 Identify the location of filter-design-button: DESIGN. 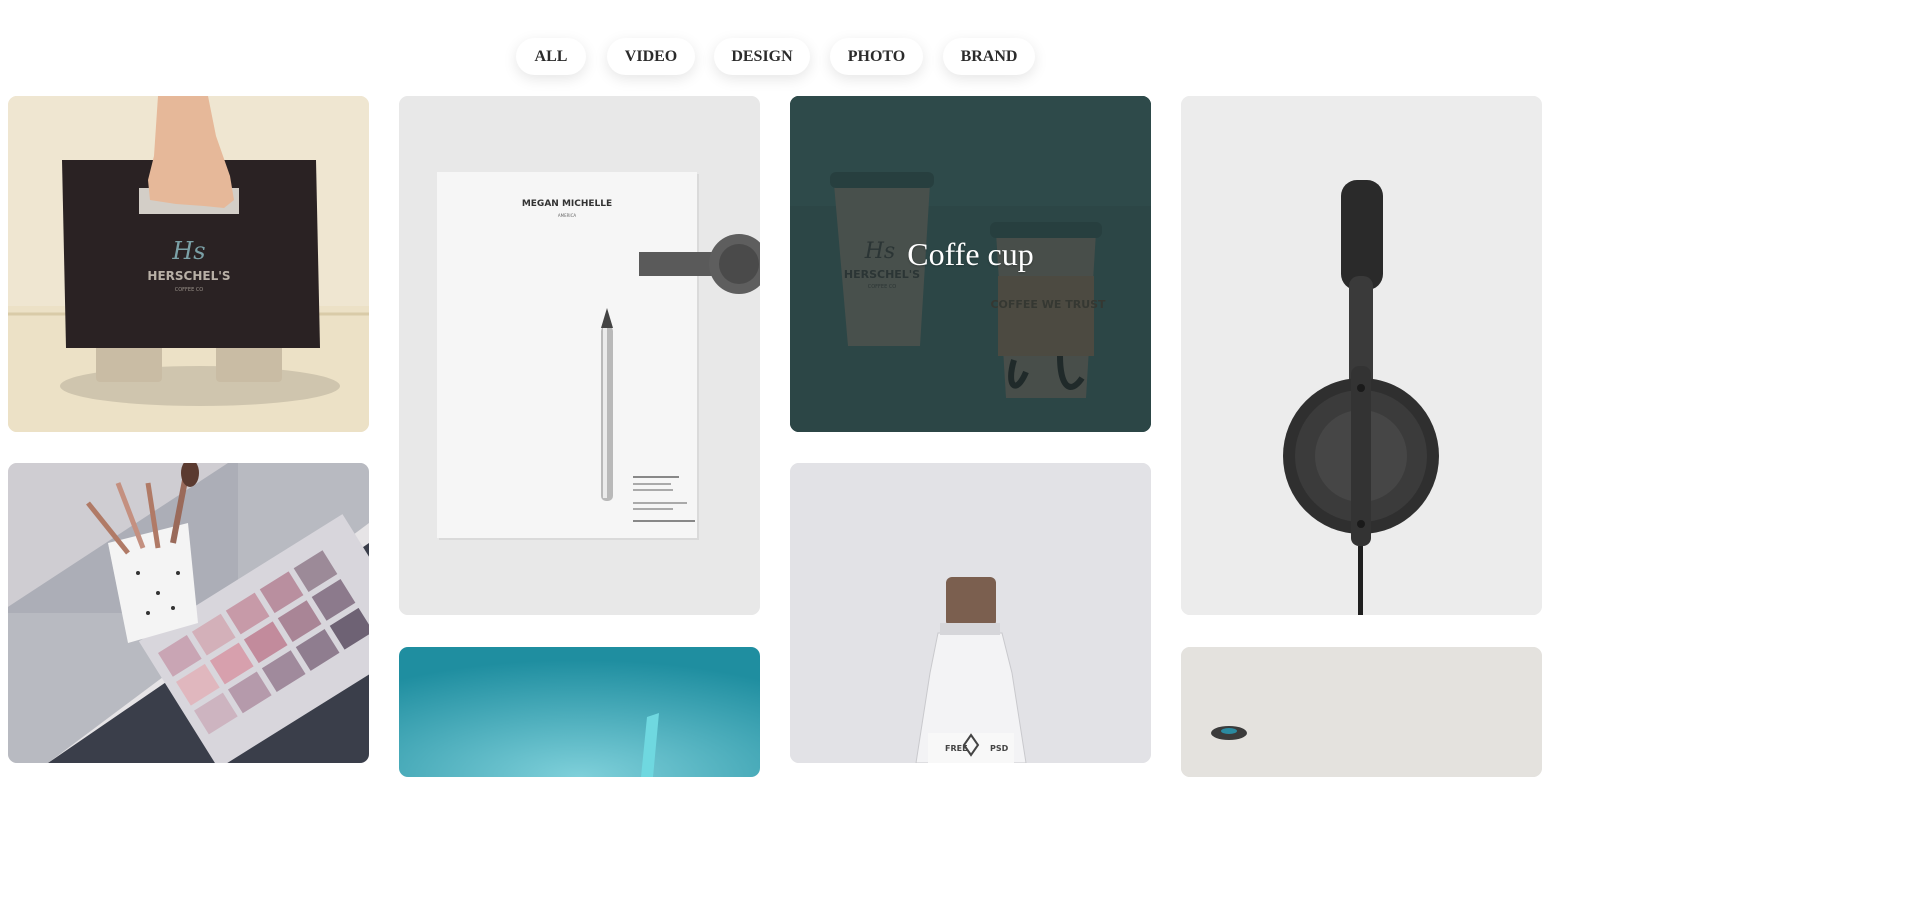
(762, 56).